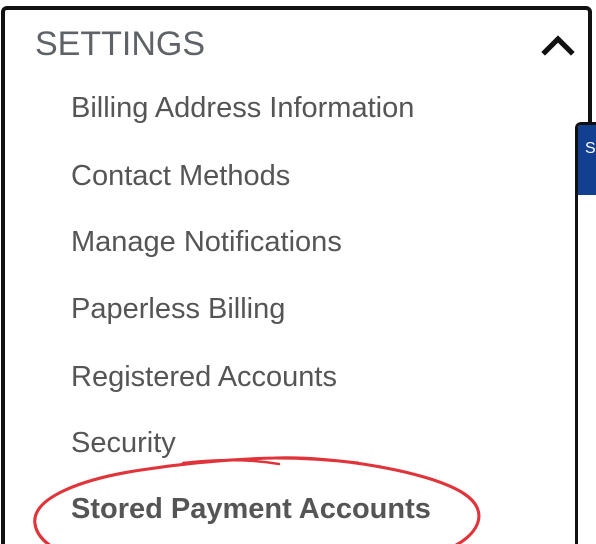 The height and width of the screenshot is (544, 596). I want to click on overlay-window-body, so click(587, 369).